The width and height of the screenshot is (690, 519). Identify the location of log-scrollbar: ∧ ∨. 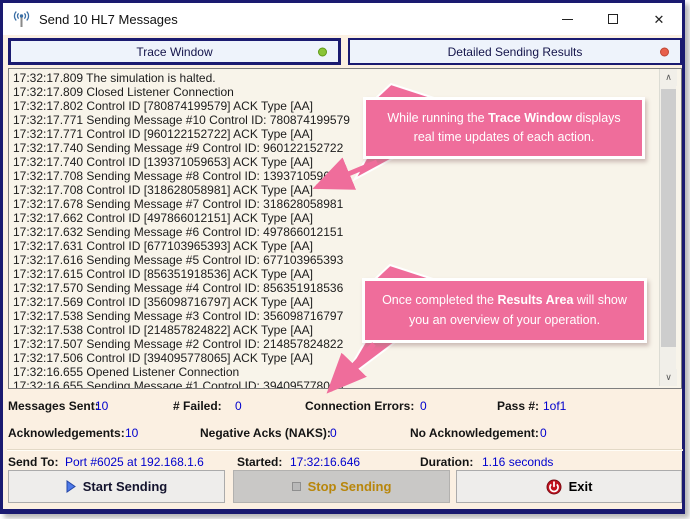
(668, 227).